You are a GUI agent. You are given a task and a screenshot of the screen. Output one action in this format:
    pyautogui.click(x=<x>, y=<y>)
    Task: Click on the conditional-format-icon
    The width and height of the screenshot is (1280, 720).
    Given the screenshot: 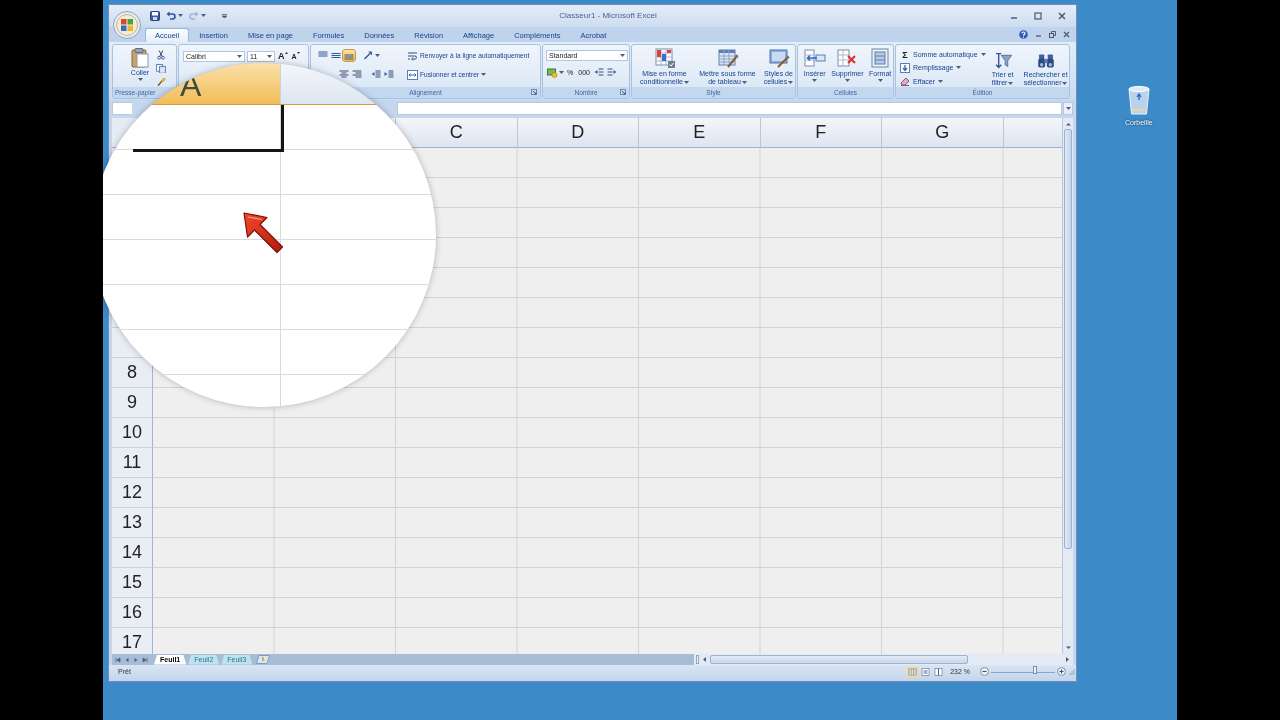 What is the action you would take?
    pyautogui.click(x=664, y=57)
    